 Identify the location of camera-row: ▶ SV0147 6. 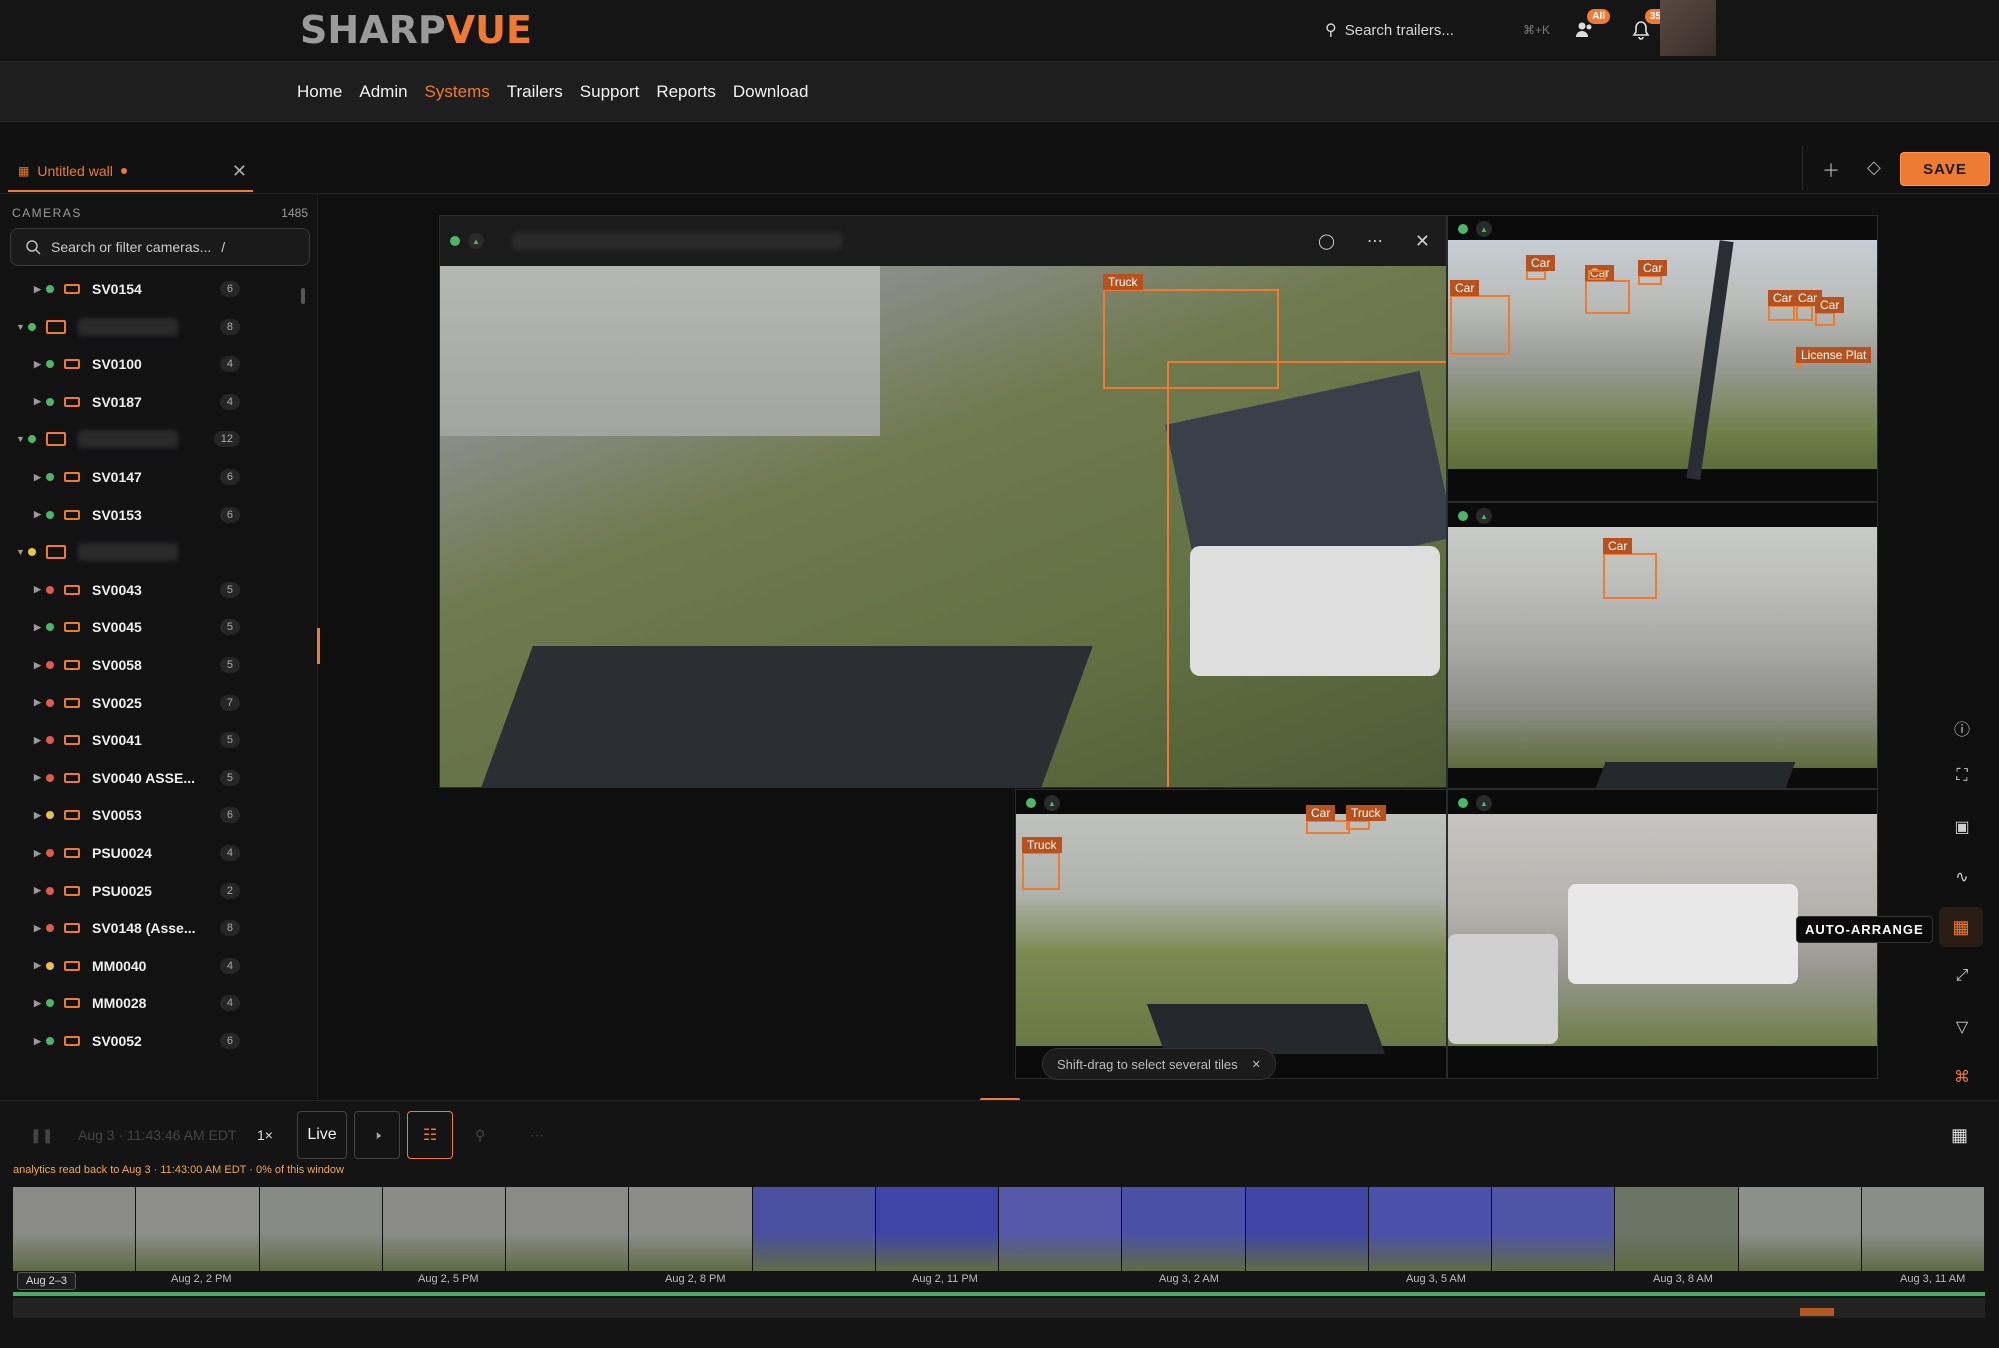
(150, 477).